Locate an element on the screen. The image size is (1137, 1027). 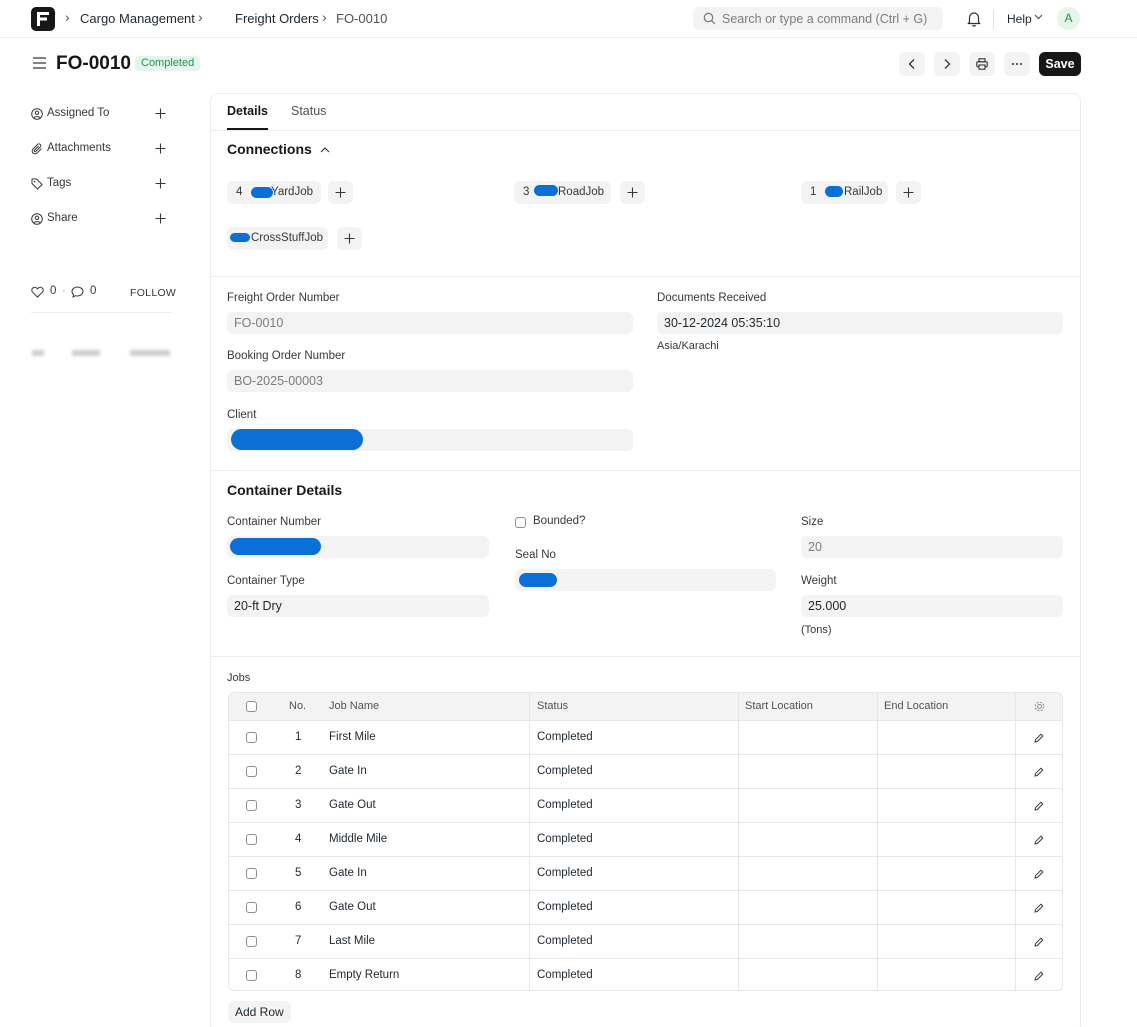
breadcrumb-freight-orders: Freight Orders is located at coordinates (277, 18).